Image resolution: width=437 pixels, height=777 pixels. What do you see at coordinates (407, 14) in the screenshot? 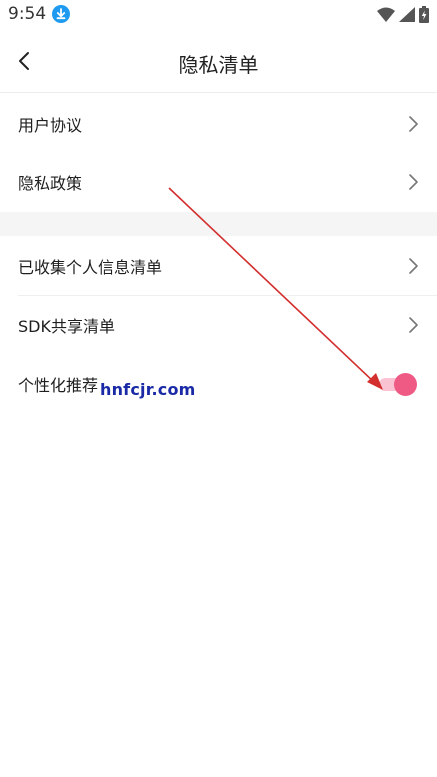
I see `signal-icon` at bounding box center [407, 14].